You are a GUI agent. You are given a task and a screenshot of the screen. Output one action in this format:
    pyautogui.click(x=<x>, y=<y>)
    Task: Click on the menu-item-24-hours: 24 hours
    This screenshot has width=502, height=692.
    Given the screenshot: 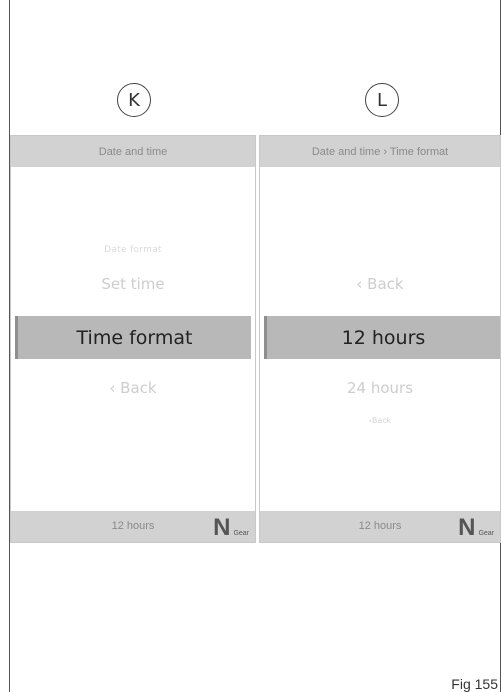 What is the action you would take?
    pyautogui.click(x=380, y=388)
    